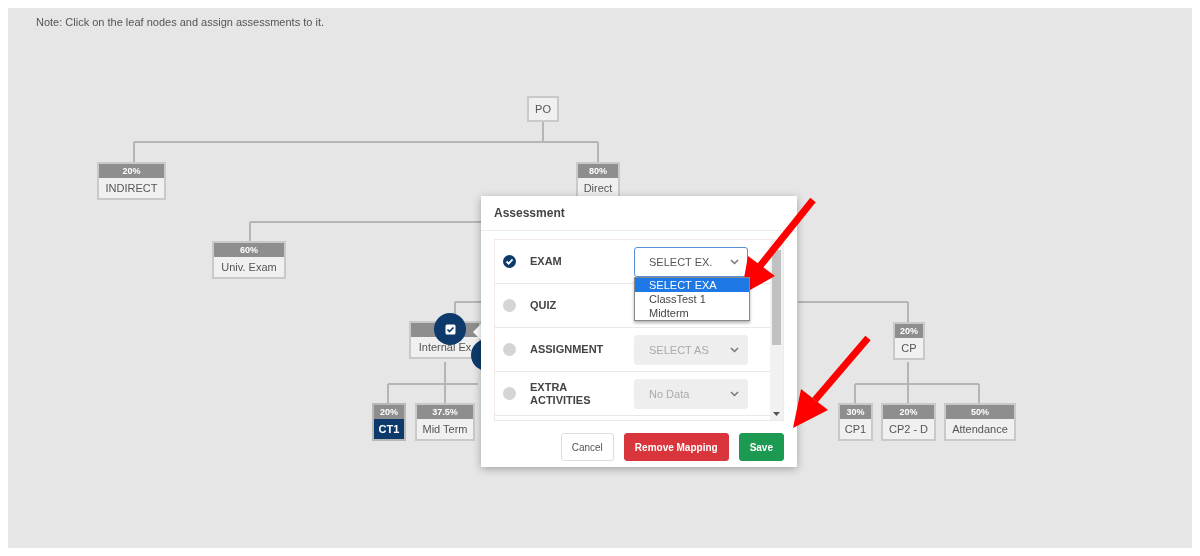 This screenshot has height=556, width=1200. I want to click on weight-bar: 60%, so click(249, 250).